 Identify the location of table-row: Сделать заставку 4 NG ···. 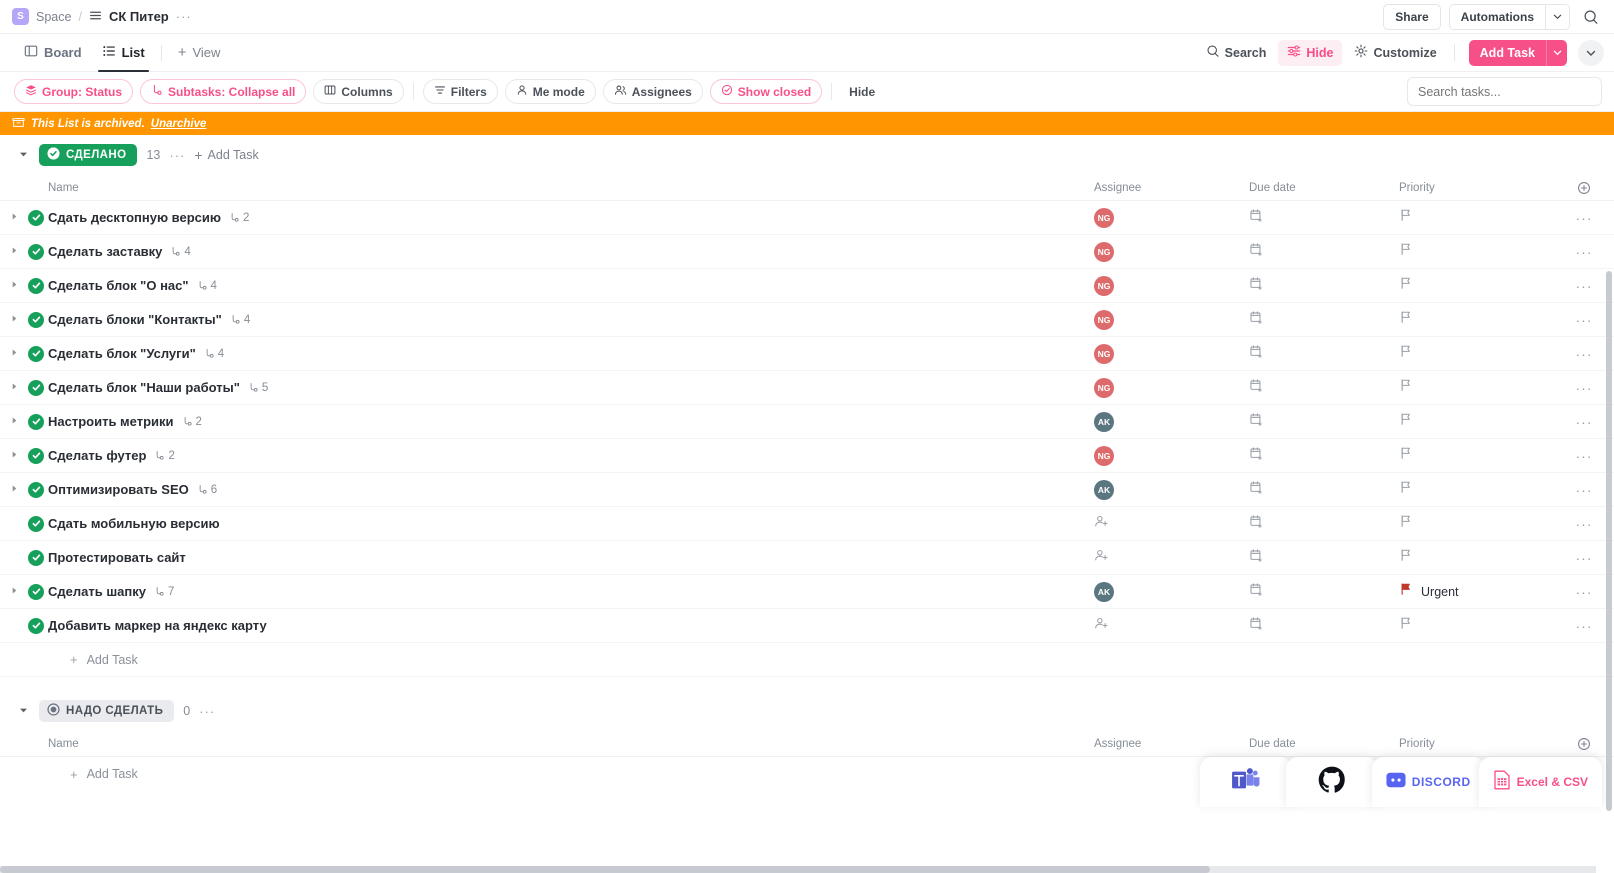
(807, 252).